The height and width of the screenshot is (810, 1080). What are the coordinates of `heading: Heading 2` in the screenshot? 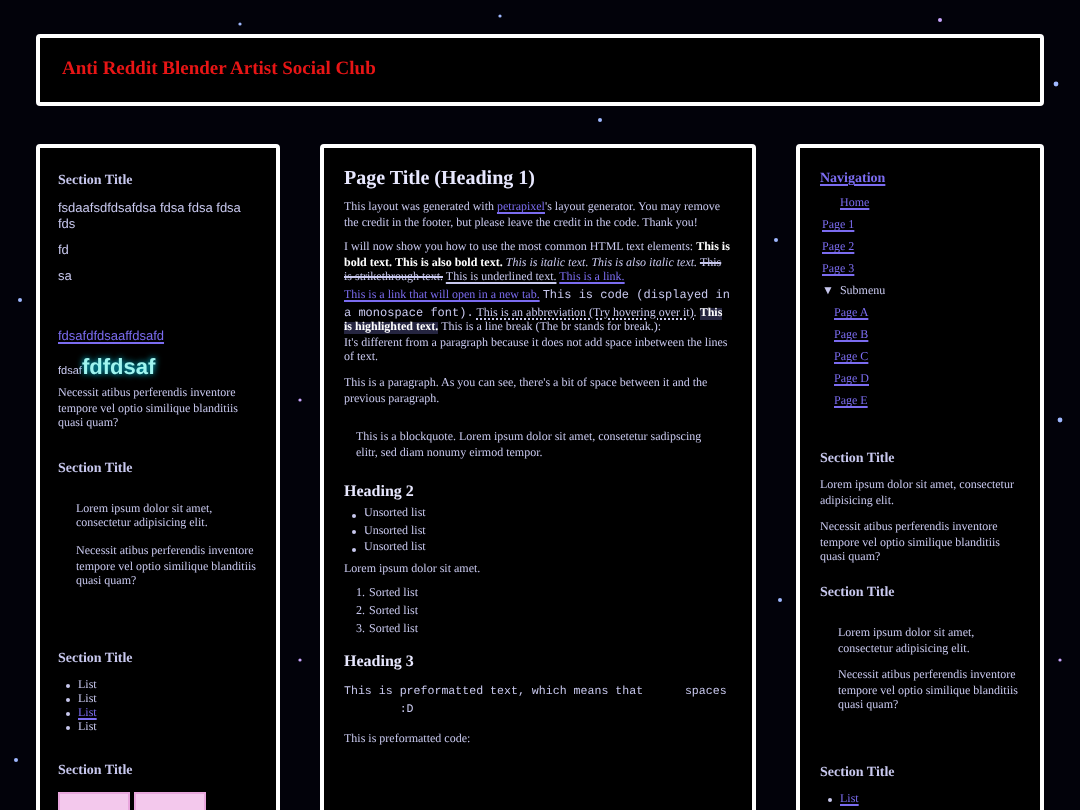 It's located at (380, 492).